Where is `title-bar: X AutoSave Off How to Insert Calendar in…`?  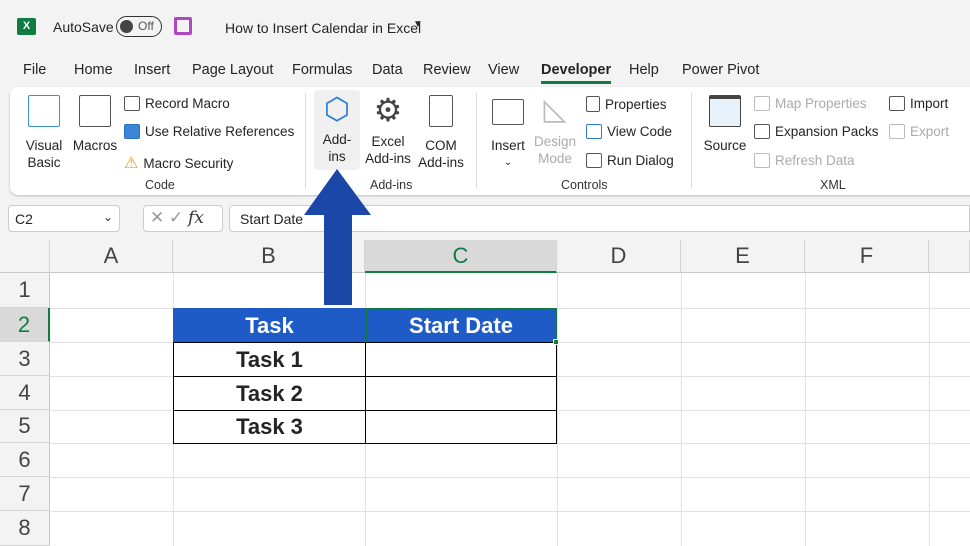
title-bar: X AutoSave Off How to Insert Calendar in… is located at coordinates (485, 27).